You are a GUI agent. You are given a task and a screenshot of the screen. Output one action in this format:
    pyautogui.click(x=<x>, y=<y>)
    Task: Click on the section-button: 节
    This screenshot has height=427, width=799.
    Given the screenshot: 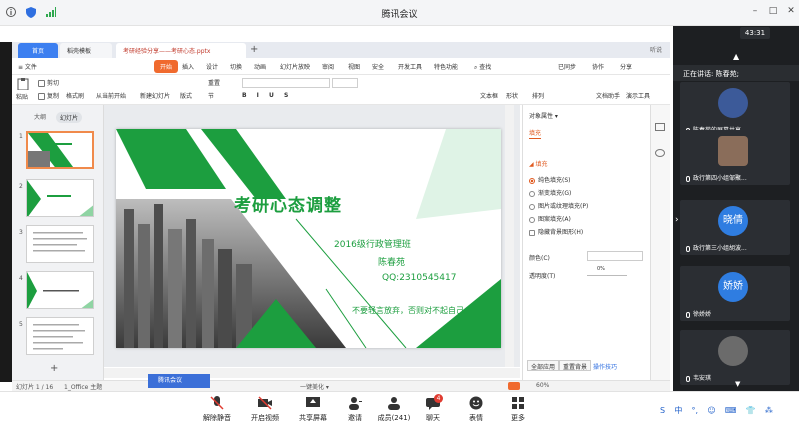 What is the action you would take?
    pyautogui.click(x=211, y=95)
    